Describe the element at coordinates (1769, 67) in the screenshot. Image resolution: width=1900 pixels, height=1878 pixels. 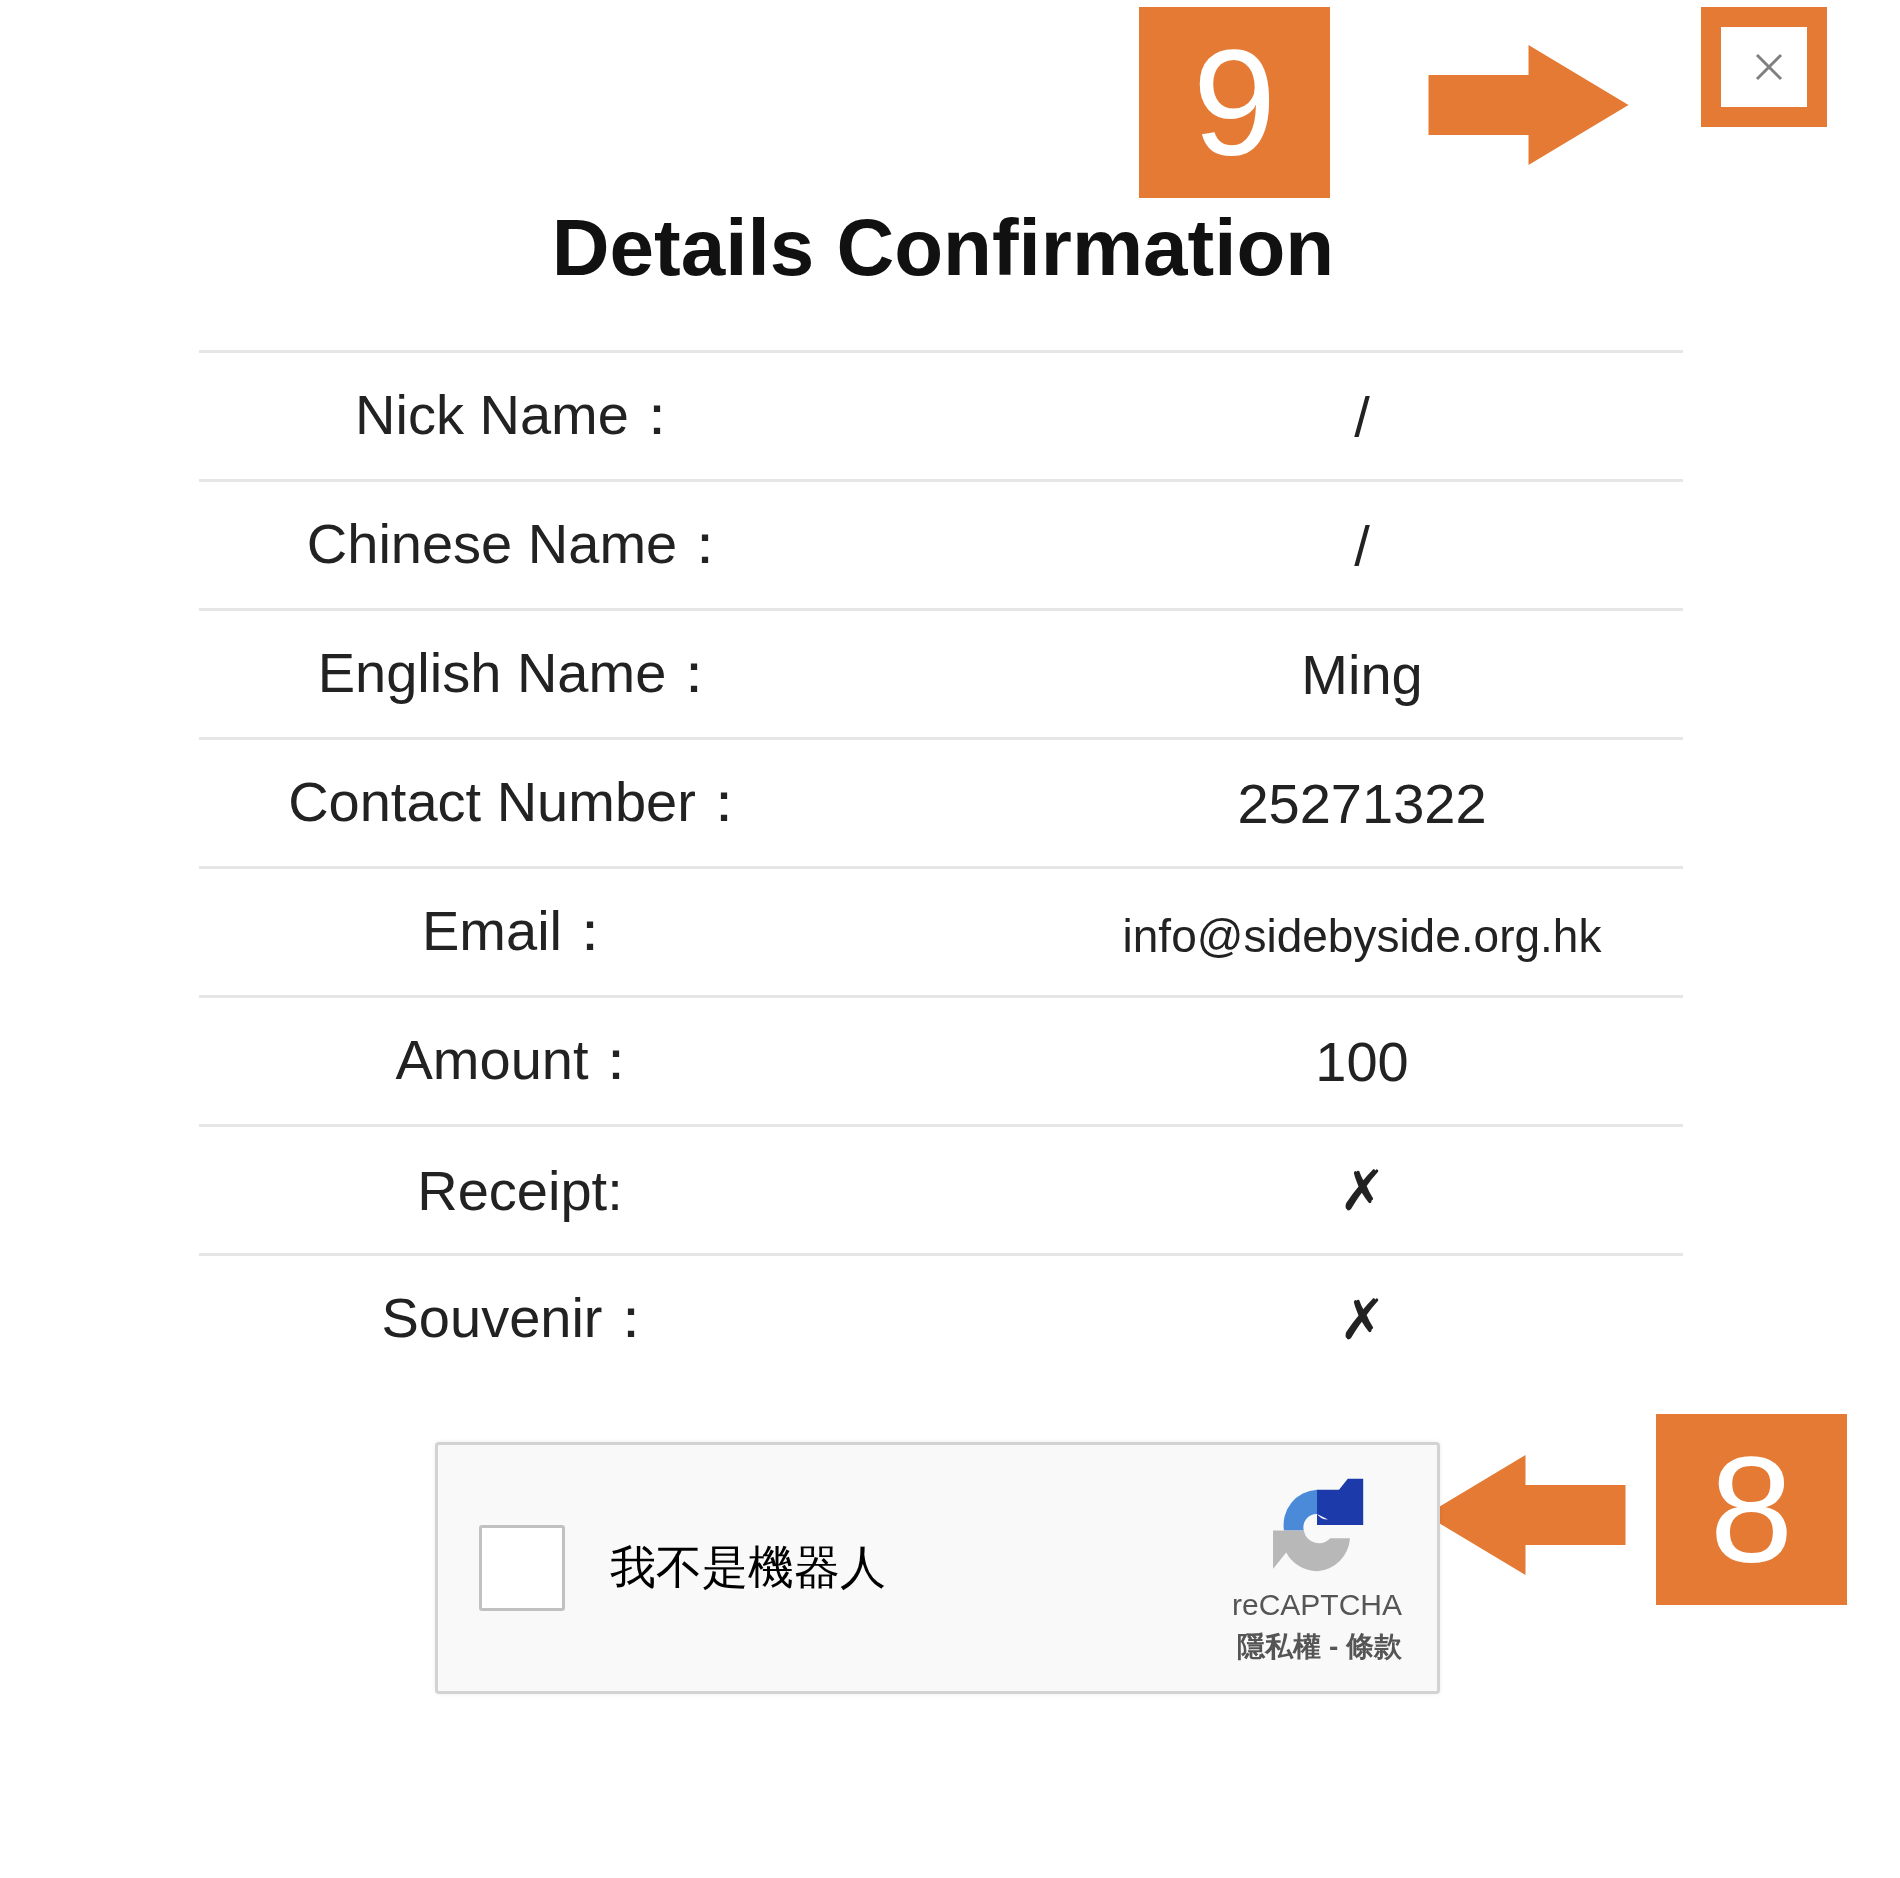
I see `close-icon` at that location.